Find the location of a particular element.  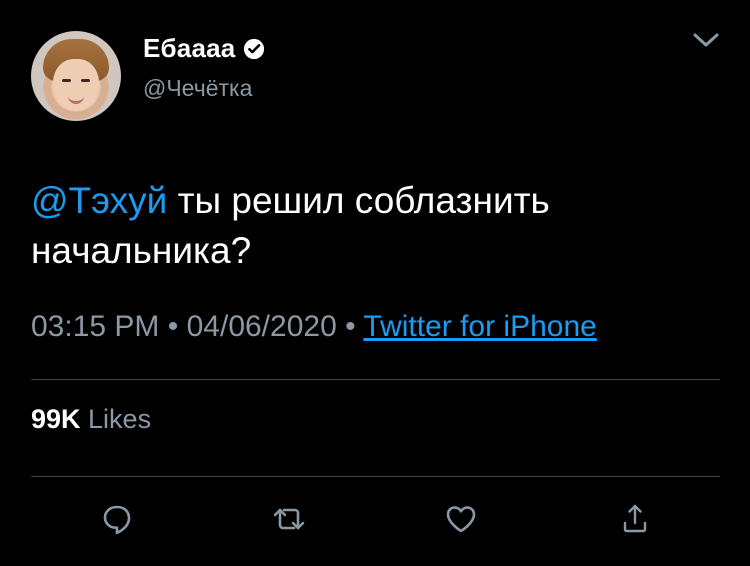

like-button is located at coordinates (461, 519).